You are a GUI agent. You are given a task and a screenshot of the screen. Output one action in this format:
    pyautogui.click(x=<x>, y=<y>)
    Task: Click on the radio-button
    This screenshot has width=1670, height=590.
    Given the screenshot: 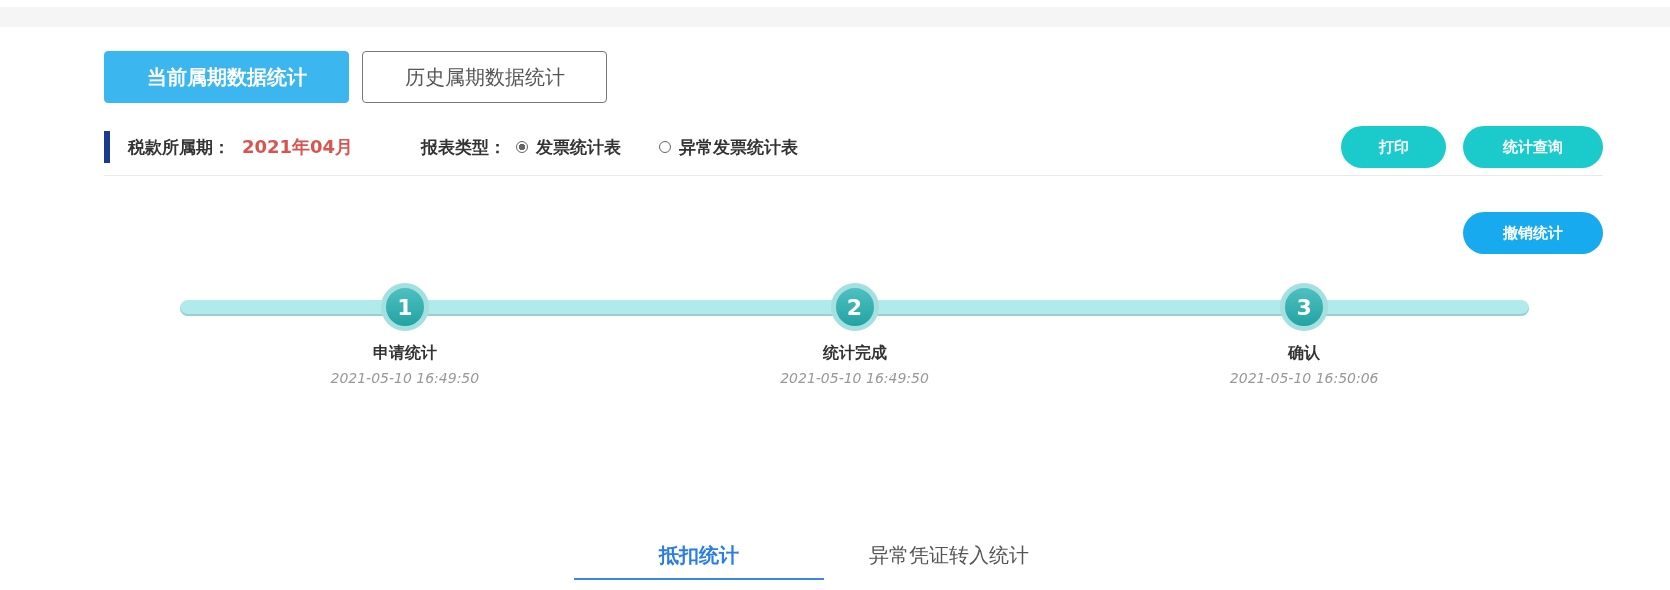 What is the action you would take?
    pyautogui.click(x=522, y=147)
    